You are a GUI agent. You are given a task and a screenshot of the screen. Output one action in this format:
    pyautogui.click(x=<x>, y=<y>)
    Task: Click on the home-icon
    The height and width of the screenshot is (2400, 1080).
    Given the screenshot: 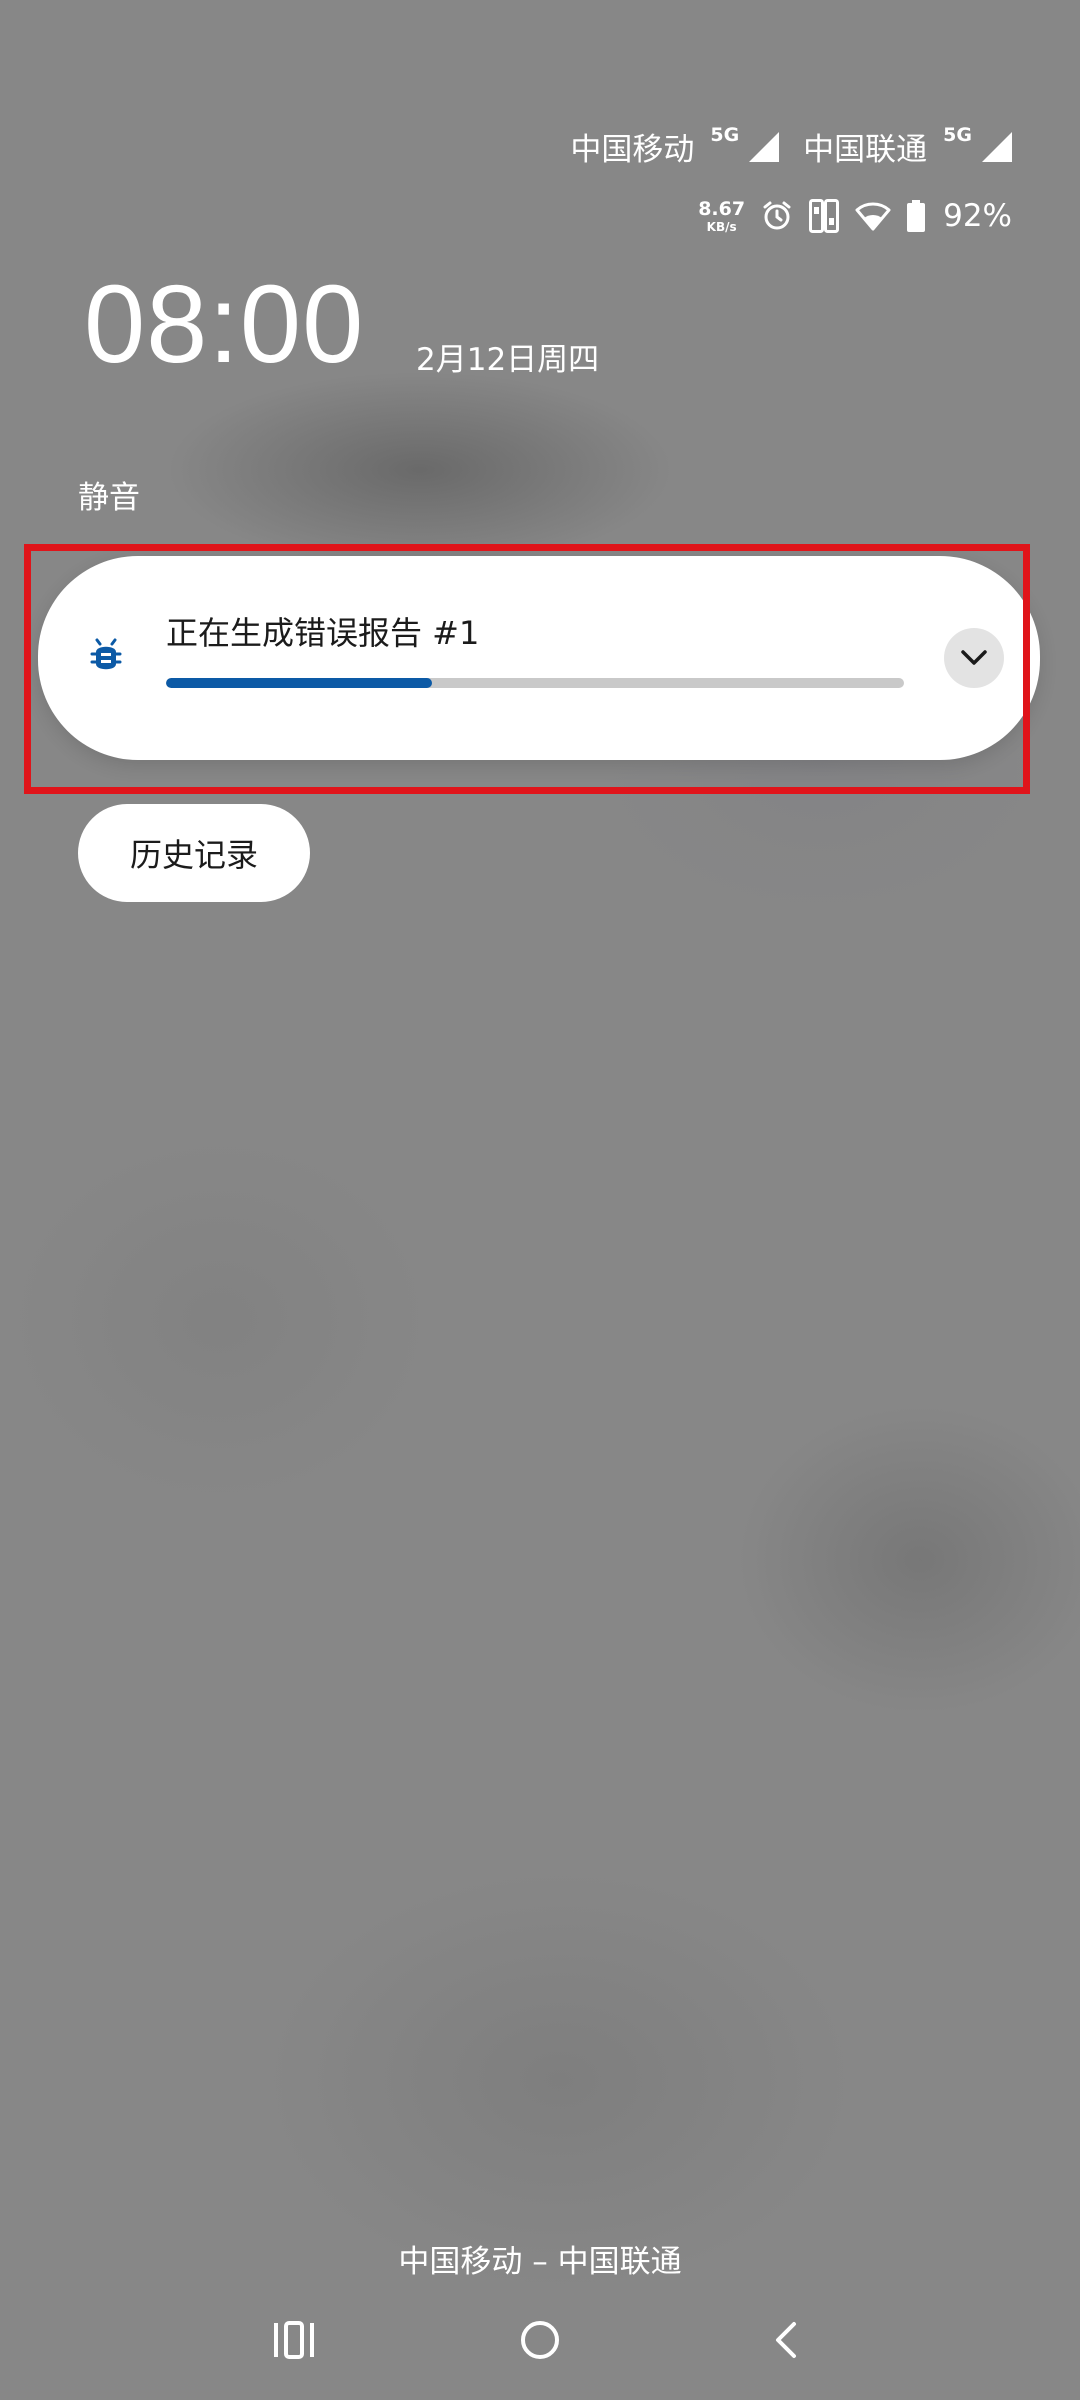 What is the action you would take?
    pyautogui.click(x=540, y=2340)
    